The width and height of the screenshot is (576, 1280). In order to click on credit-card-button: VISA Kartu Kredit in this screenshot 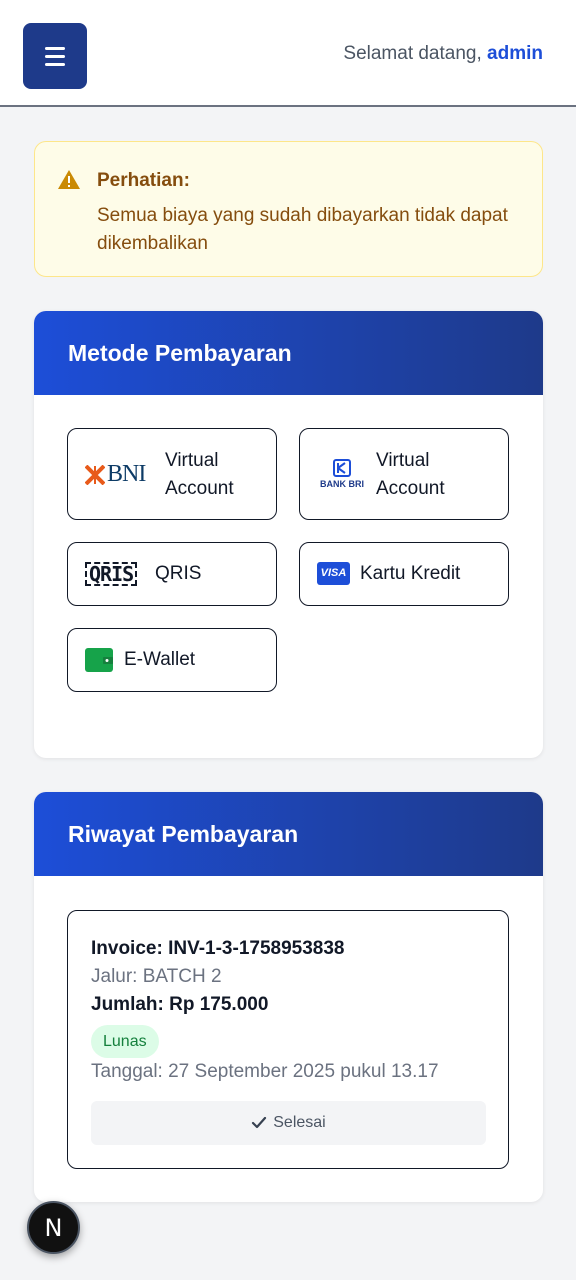, I will do `click(404, 574)`.